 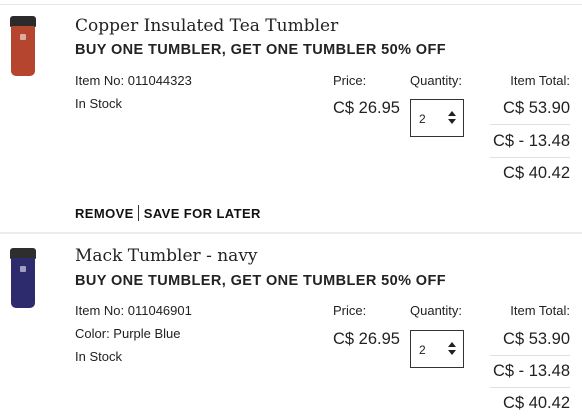 What do you see at coordinates (261, 50) in the screenshot?
I see `promo-text-1: BUY ONE TUMBLER, GET ONE TUMBLER 50% OFF` at bounding box center [261, 50].